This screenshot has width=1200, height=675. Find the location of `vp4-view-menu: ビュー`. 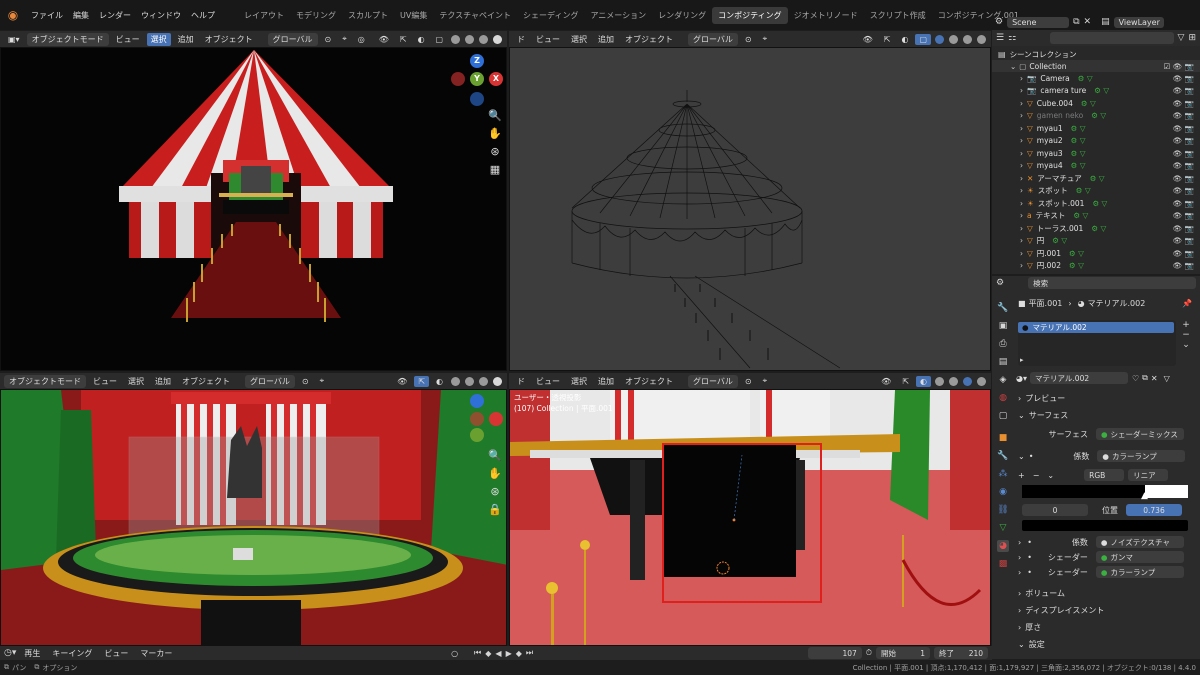

vp4-view-menu: ビュー is located at coordinates (548, 381).